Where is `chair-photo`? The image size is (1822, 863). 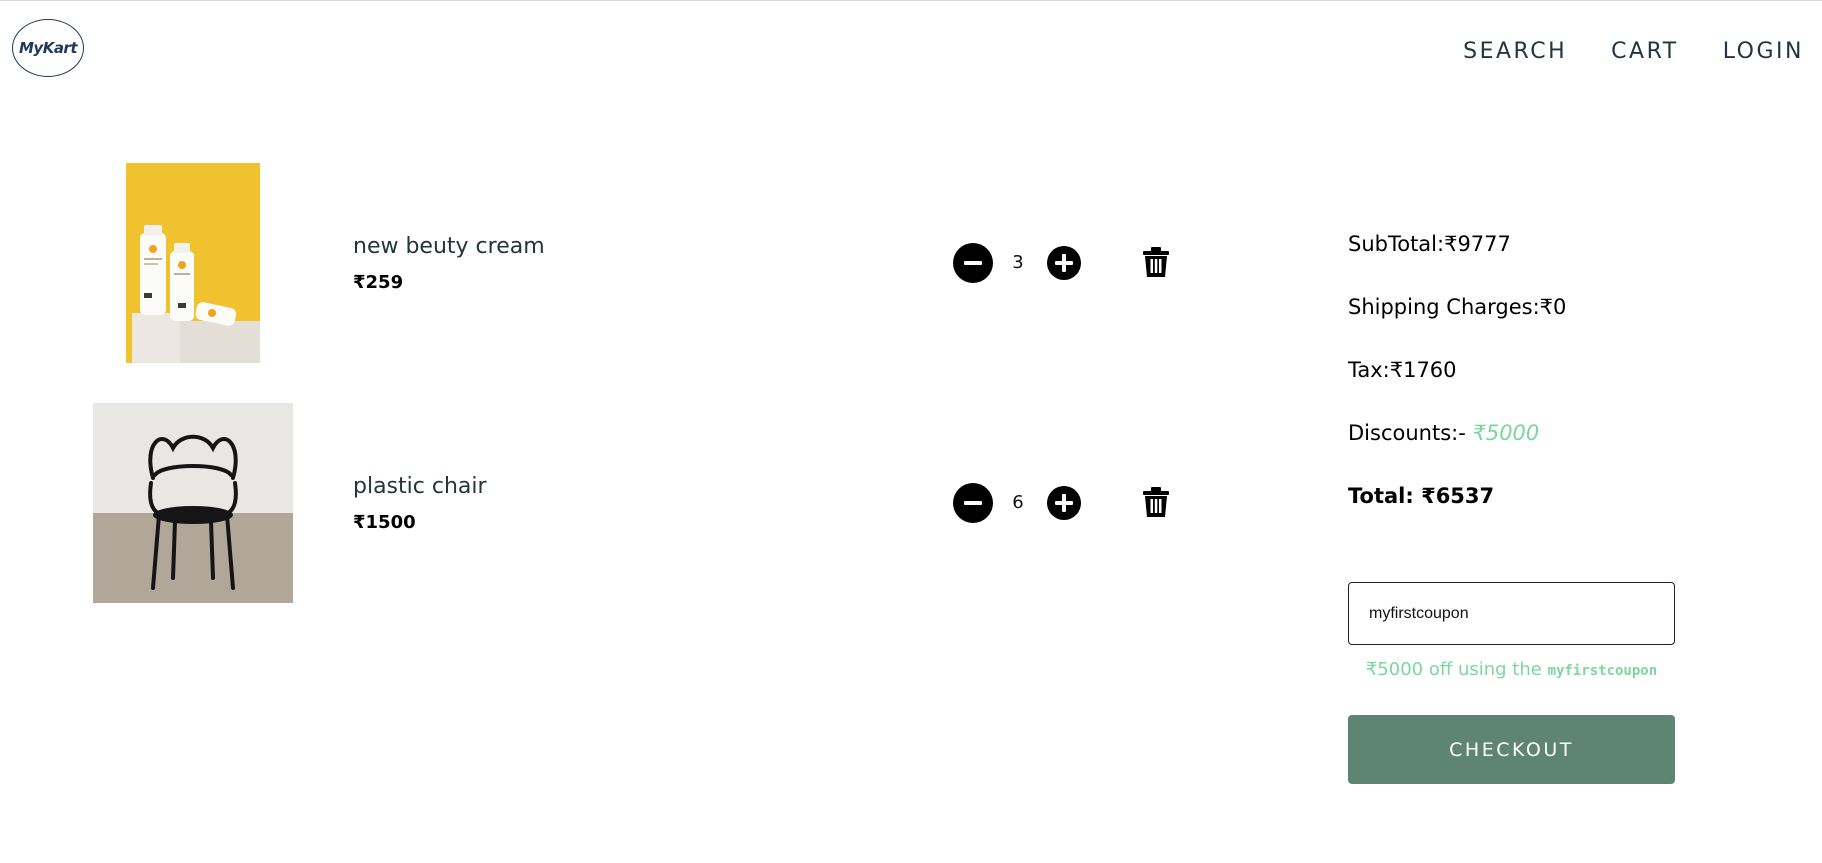
chair-photo is located at coordinates (193, 503).